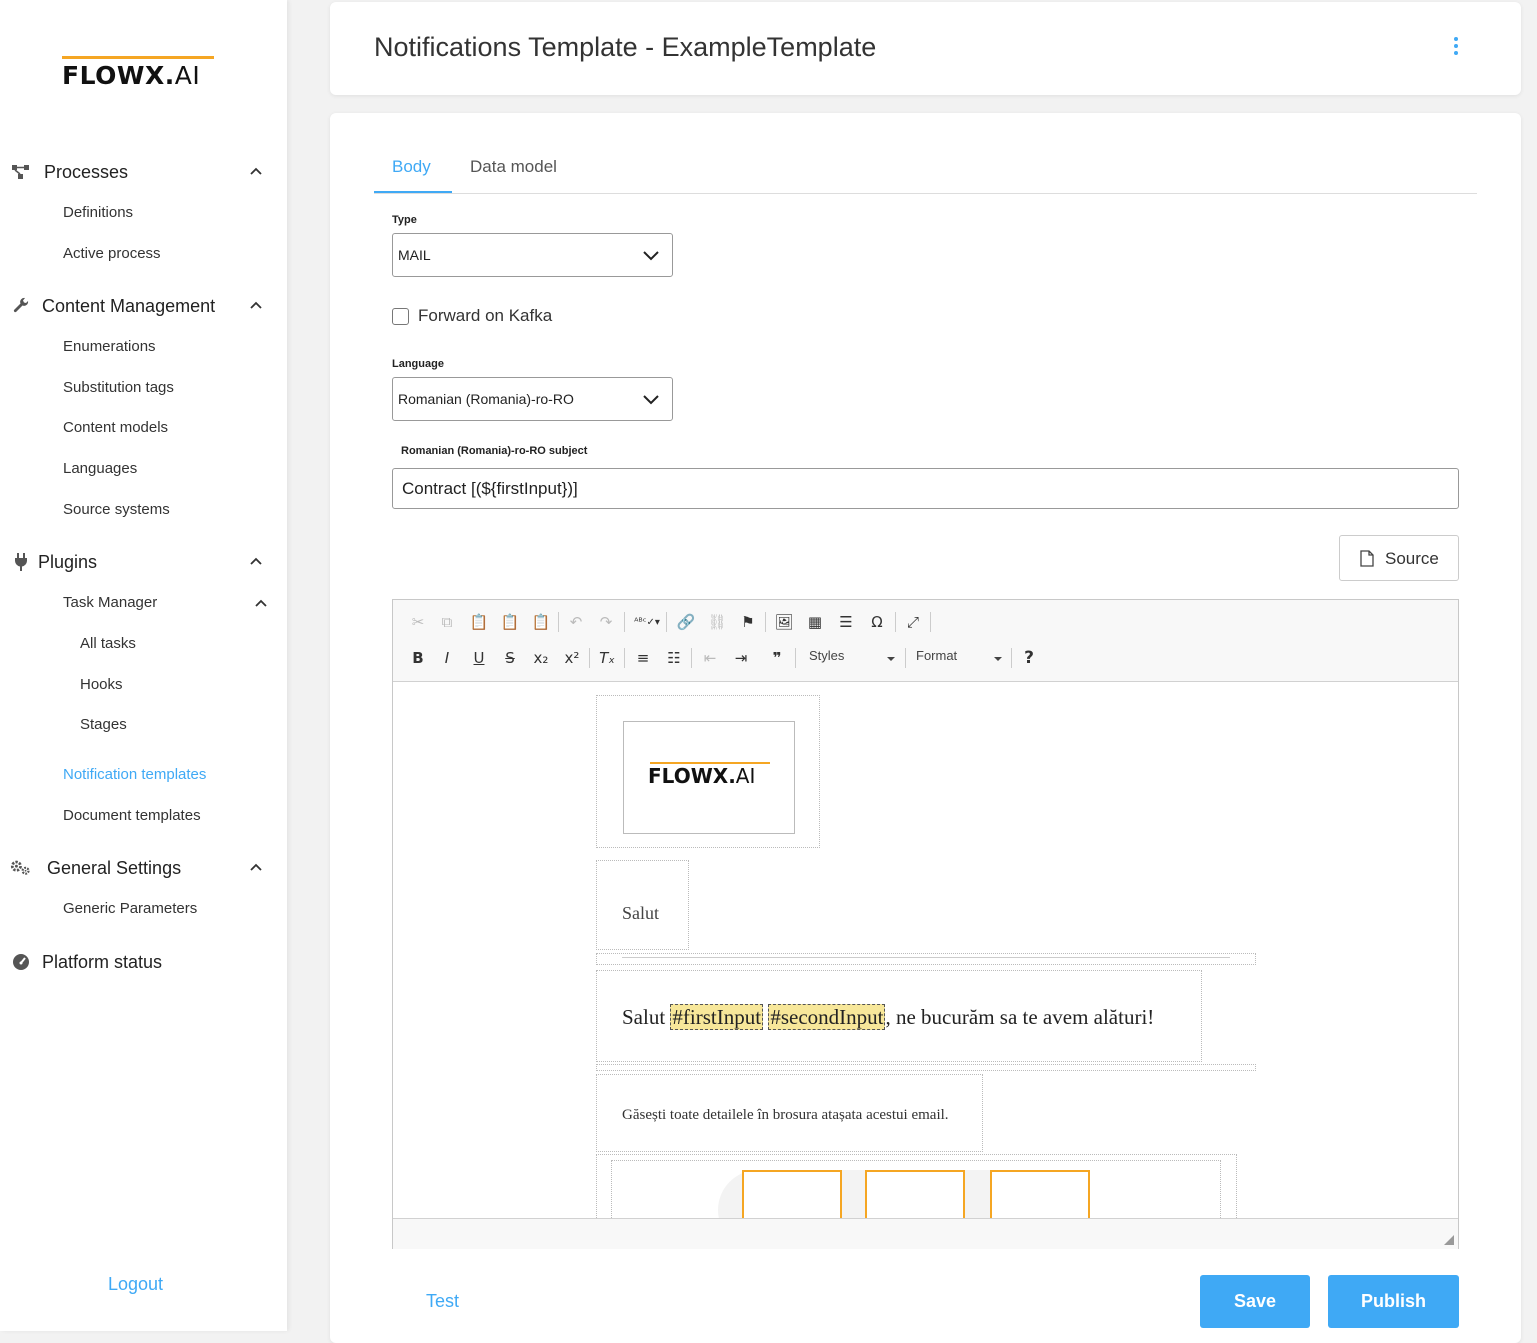 Image resolution: width=1537 pixels, height=1343 pixels. I want to click on nav-section-general-settings: General Settings, so click(143, 868).